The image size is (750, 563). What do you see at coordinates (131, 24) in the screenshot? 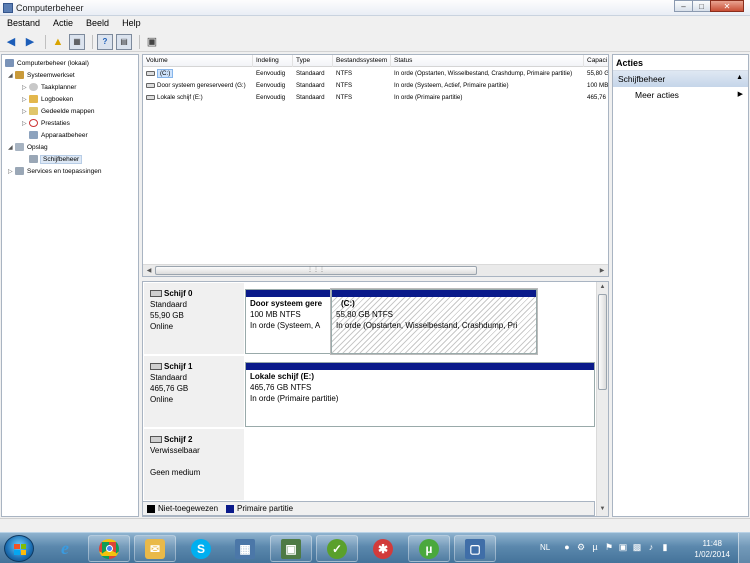
I see `menu-help: Help` at bounding box center [131, 24].